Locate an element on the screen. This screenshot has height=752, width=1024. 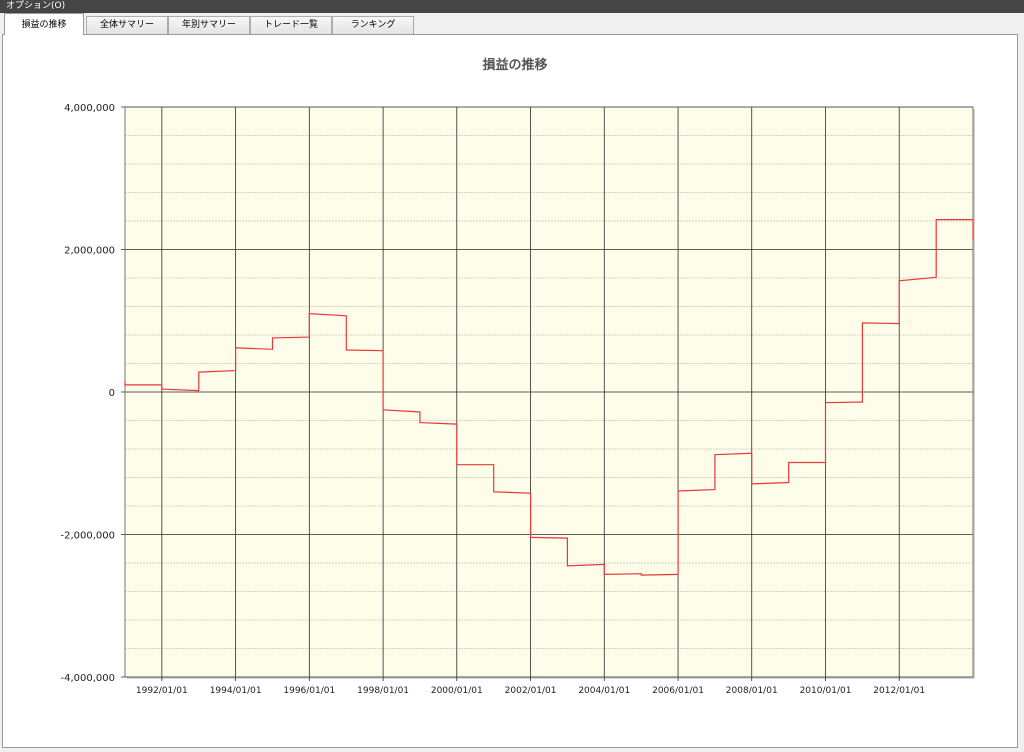
x-tick-label: 2000/01/01 is located at coordinates (457, 691).